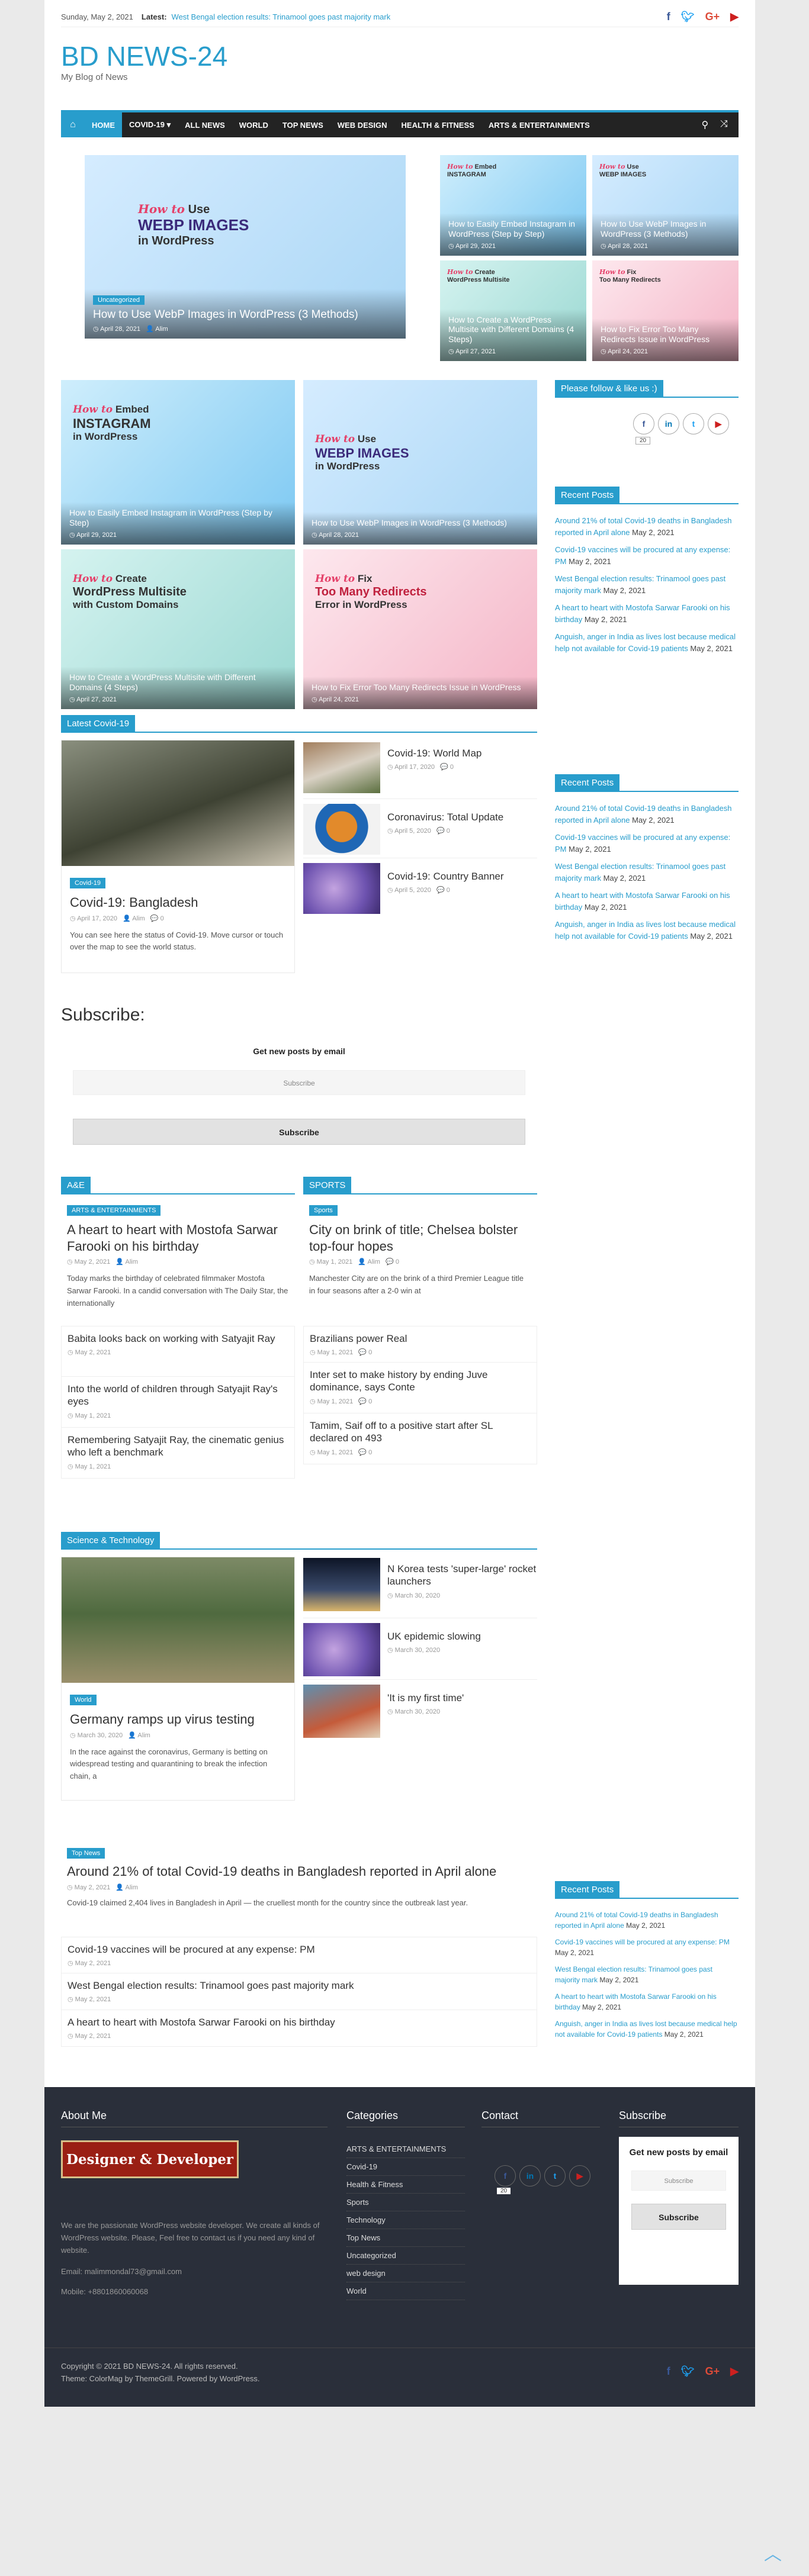 The height and width of the screenshot is (2576, 809). Describe the element at coordinates (150, 124) in the screenshot. I see `nav-item-covid: COVID-19 ▾` at that location.